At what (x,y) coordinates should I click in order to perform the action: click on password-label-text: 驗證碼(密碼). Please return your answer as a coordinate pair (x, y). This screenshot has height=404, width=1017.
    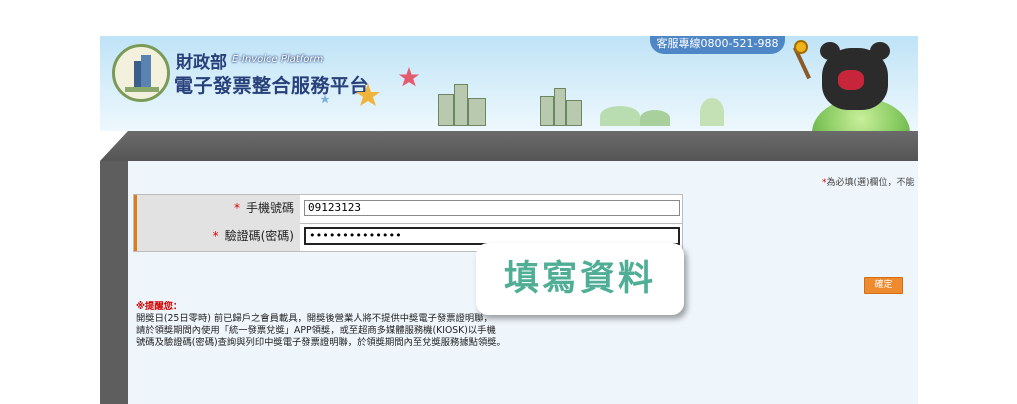
    Looking at the image, I should click on (259, 236).